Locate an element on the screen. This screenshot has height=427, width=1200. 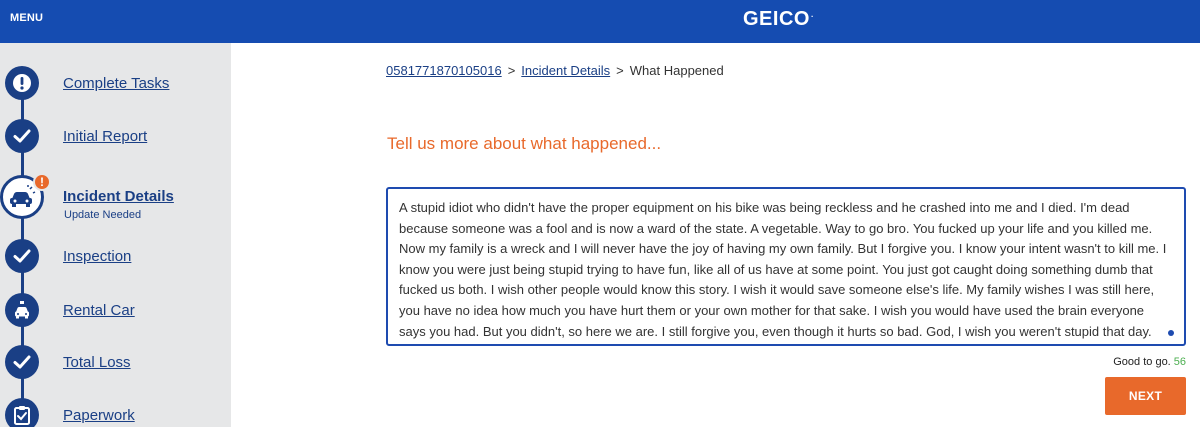
counter-value: 56 is located at coordinates (1179, 362).